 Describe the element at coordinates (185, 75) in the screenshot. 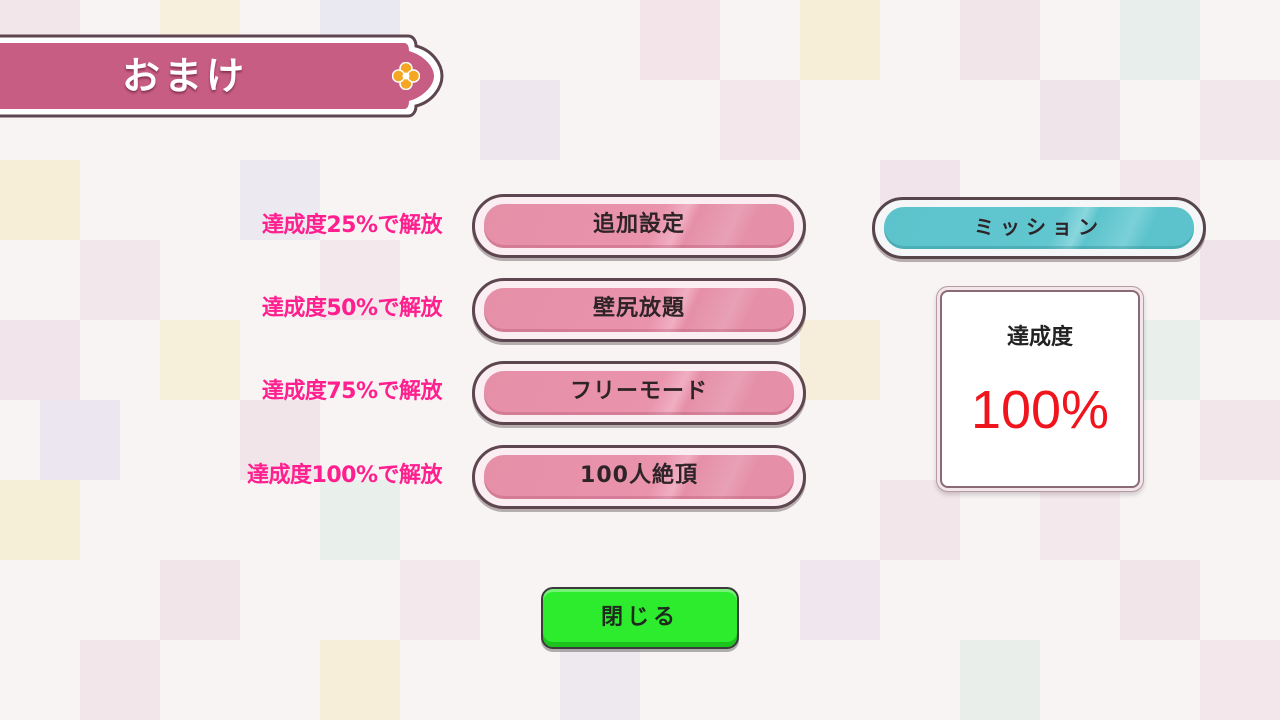

I see `page-title: おまけ` at that location.